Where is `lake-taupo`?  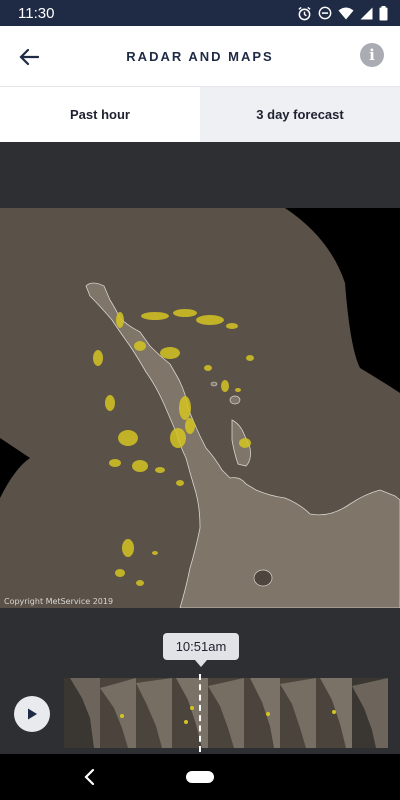
lake-taupo is located at coordinates (263, 578).